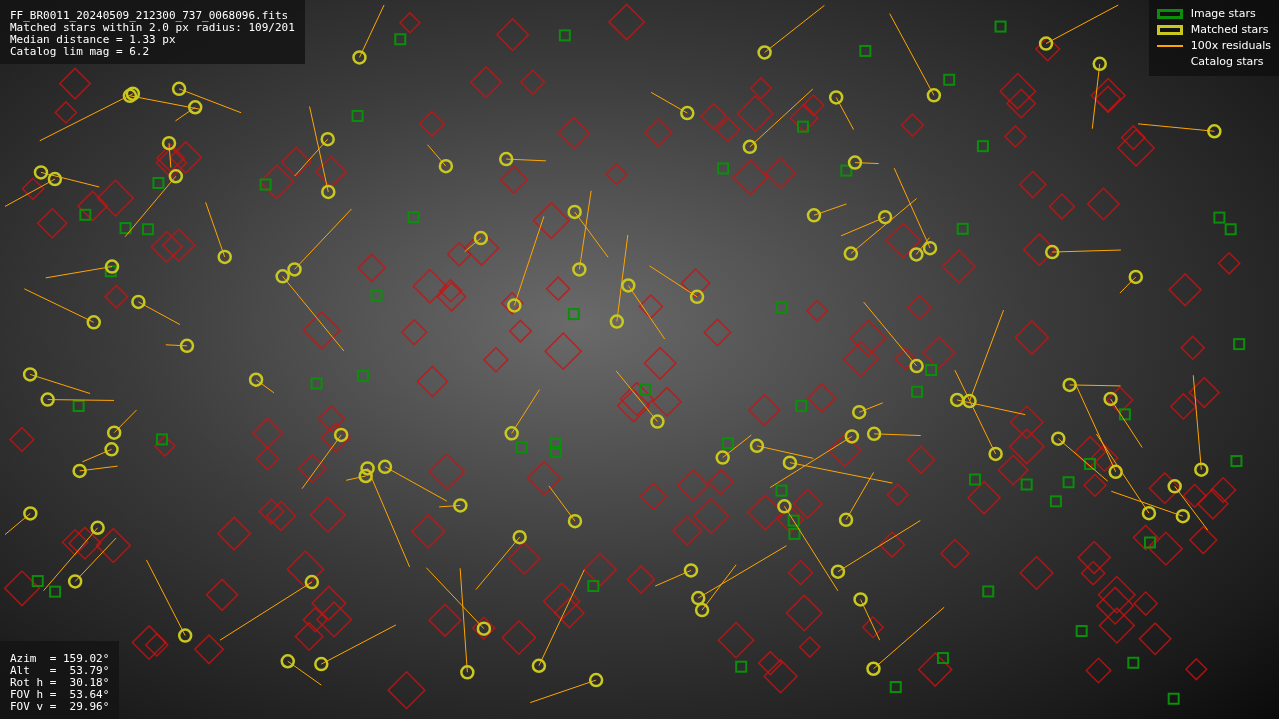 The height and width of the screenshot is (719, 1279). I want to click on info-text: Rot h = 30.18°, so click(60, 683).